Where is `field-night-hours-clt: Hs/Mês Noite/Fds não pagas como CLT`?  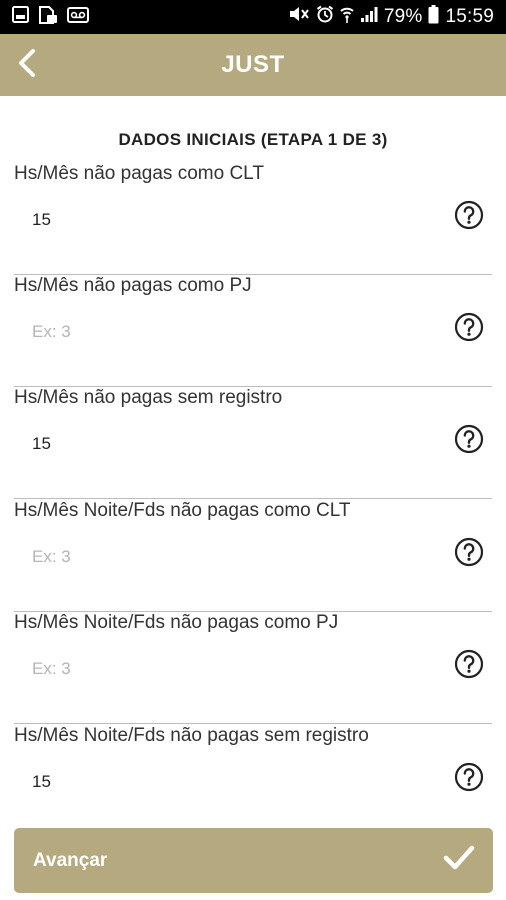
field-night-hours-clt: Hs/Mês Noite/Fds não pagas como CLT is located at coordinates (253, 556).